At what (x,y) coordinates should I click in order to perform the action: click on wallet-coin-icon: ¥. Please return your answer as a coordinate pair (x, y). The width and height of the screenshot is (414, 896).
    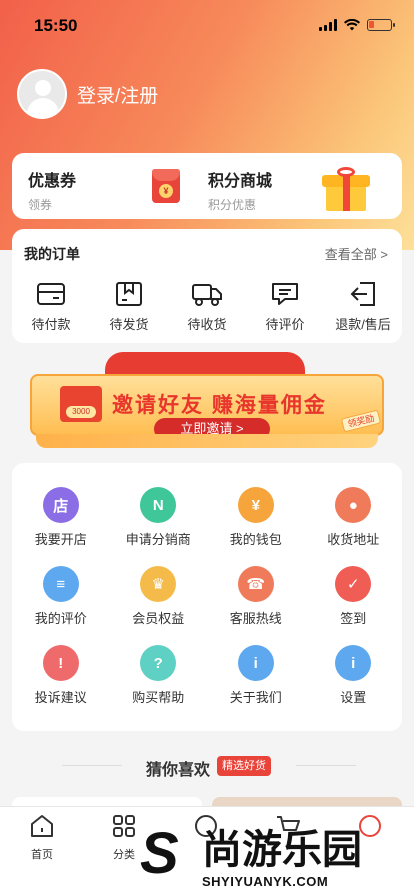
    Looking at the image, I should click on (255, 505).